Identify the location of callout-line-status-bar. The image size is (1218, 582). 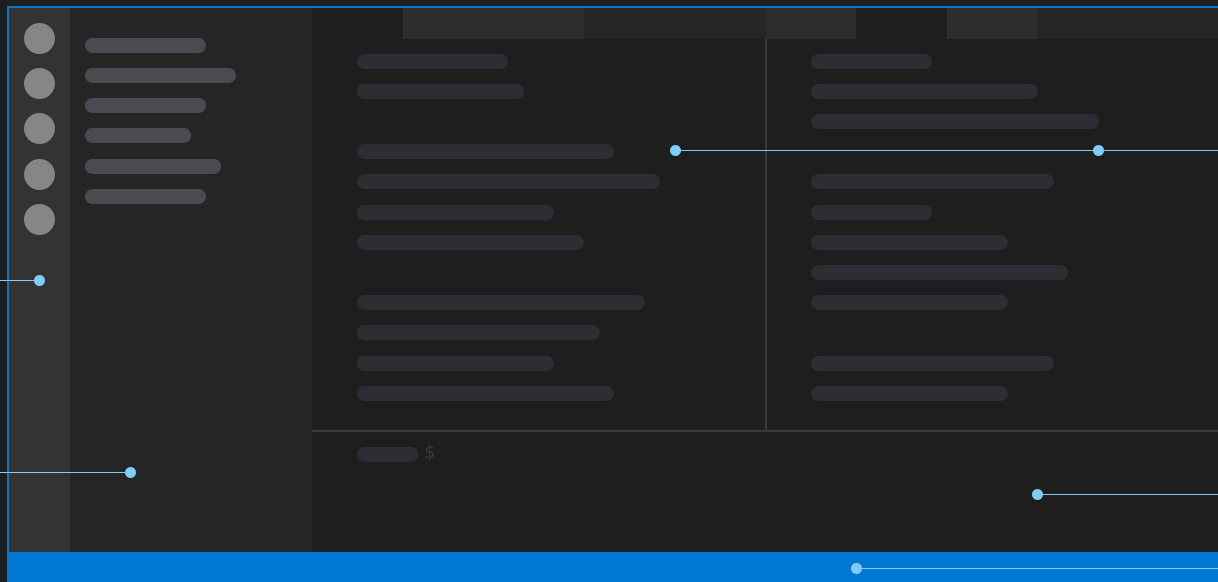
(1037, 568).